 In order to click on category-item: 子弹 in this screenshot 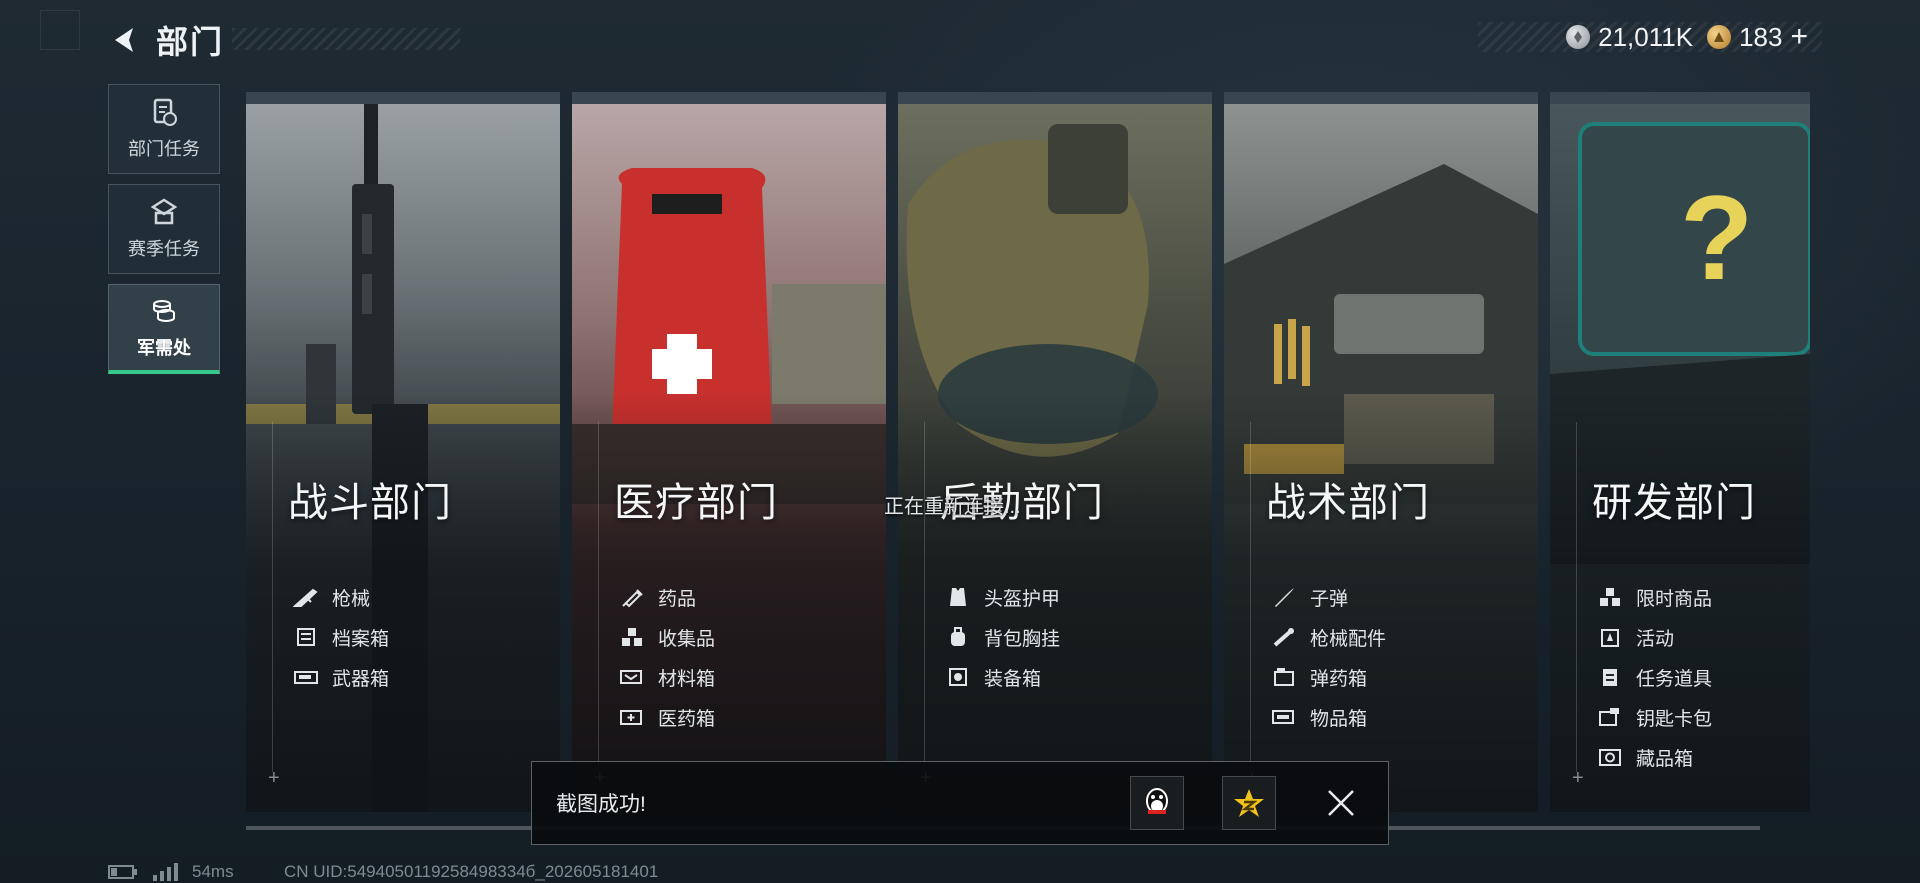, I will do `click(1328, 597)`.